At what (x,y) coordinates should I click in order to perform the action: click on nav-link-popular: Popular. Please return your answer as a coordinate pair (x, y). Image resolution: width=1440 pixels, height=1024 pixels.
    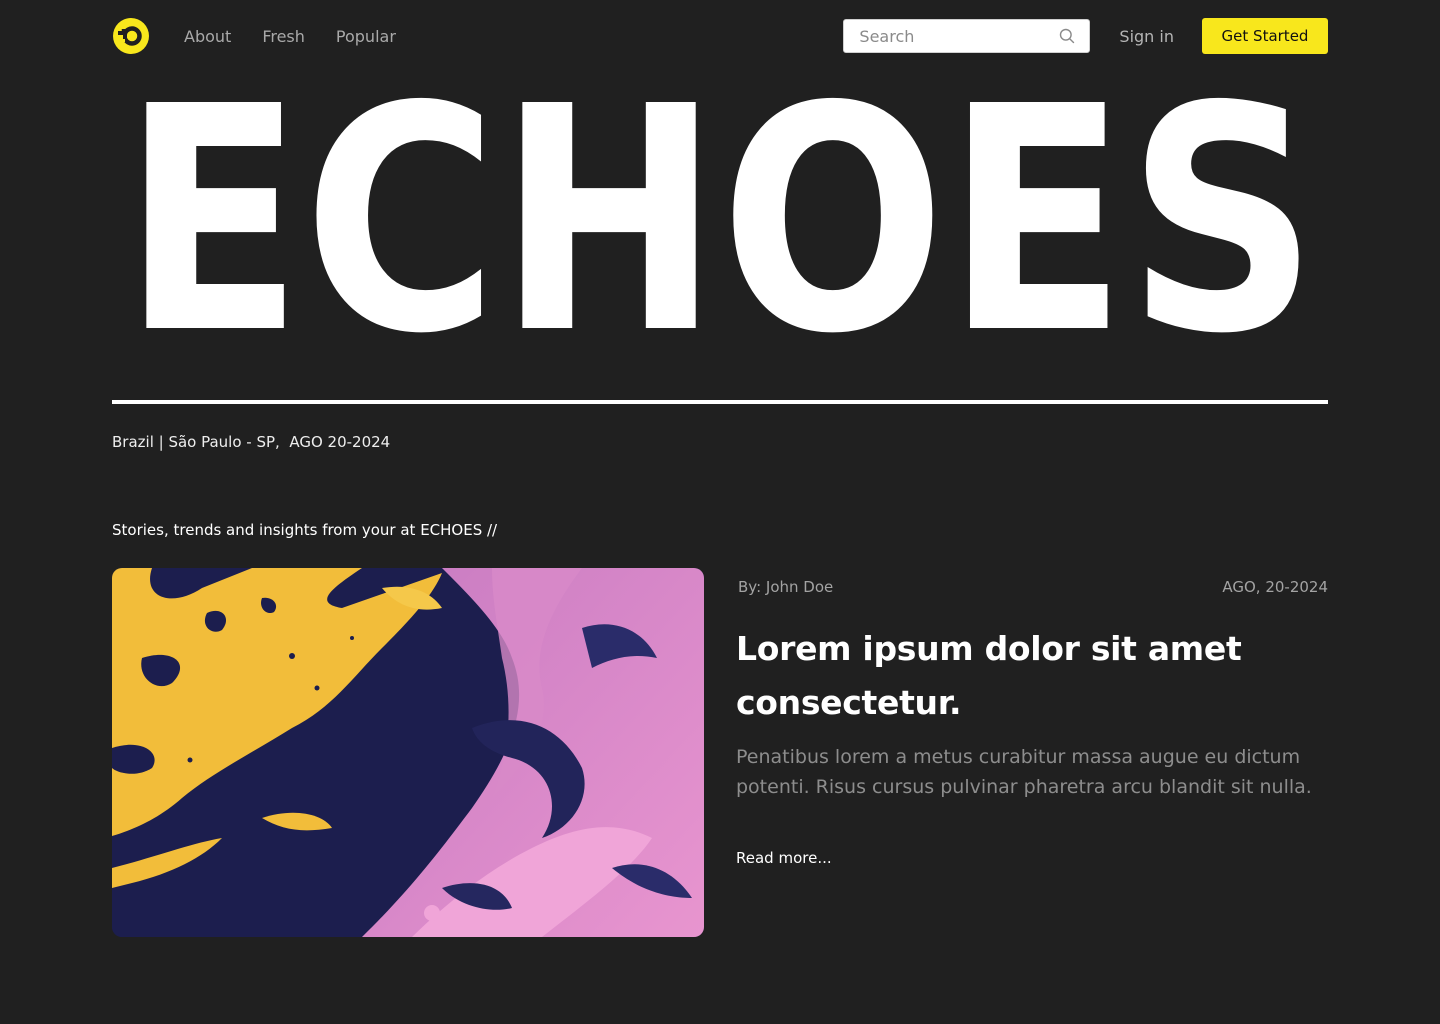
    Looking at the image, I should click on (366, 36).